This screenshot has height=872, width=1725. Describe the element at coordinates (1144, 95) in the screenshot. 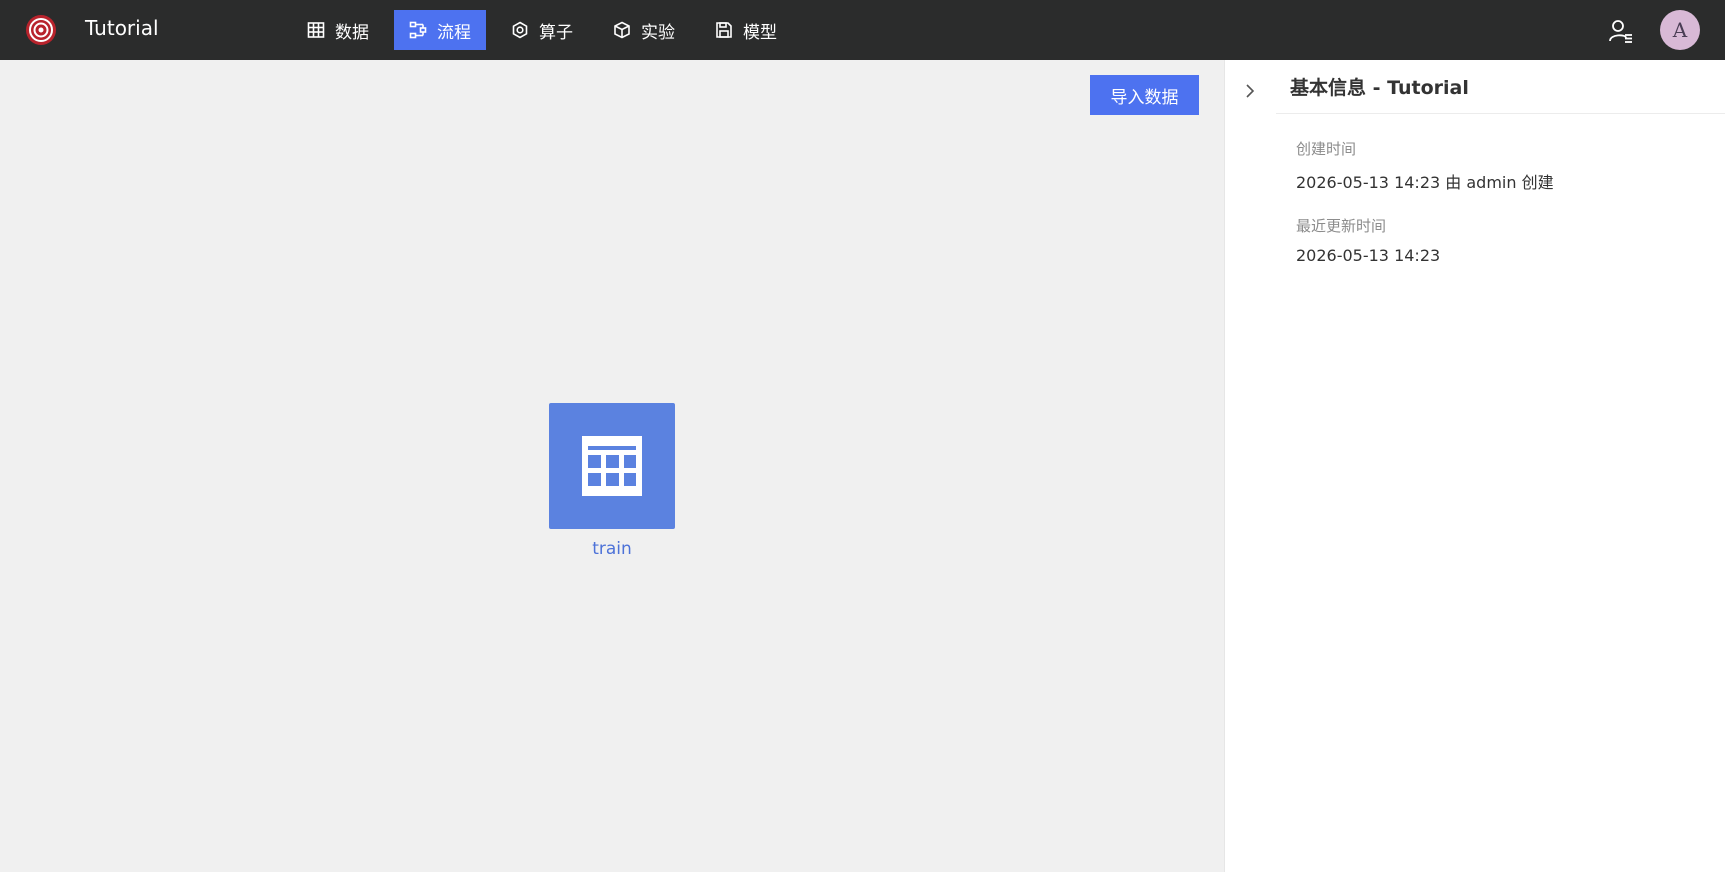

I see `import-data-button: 导入数据` at that location.